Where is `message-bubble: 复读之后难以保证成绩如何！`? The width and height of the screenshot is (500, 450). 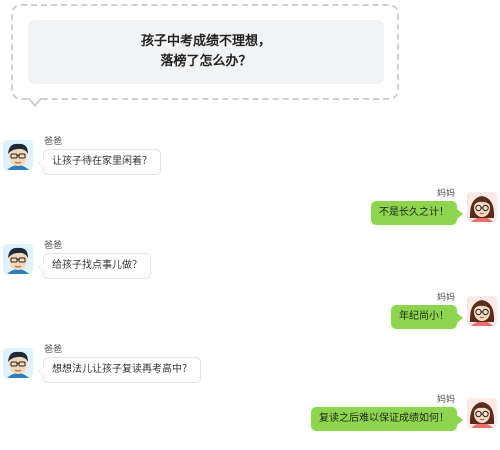 message-bubble: 复读之后难以保证成绩如何！ is located at coordinates (387, 419).